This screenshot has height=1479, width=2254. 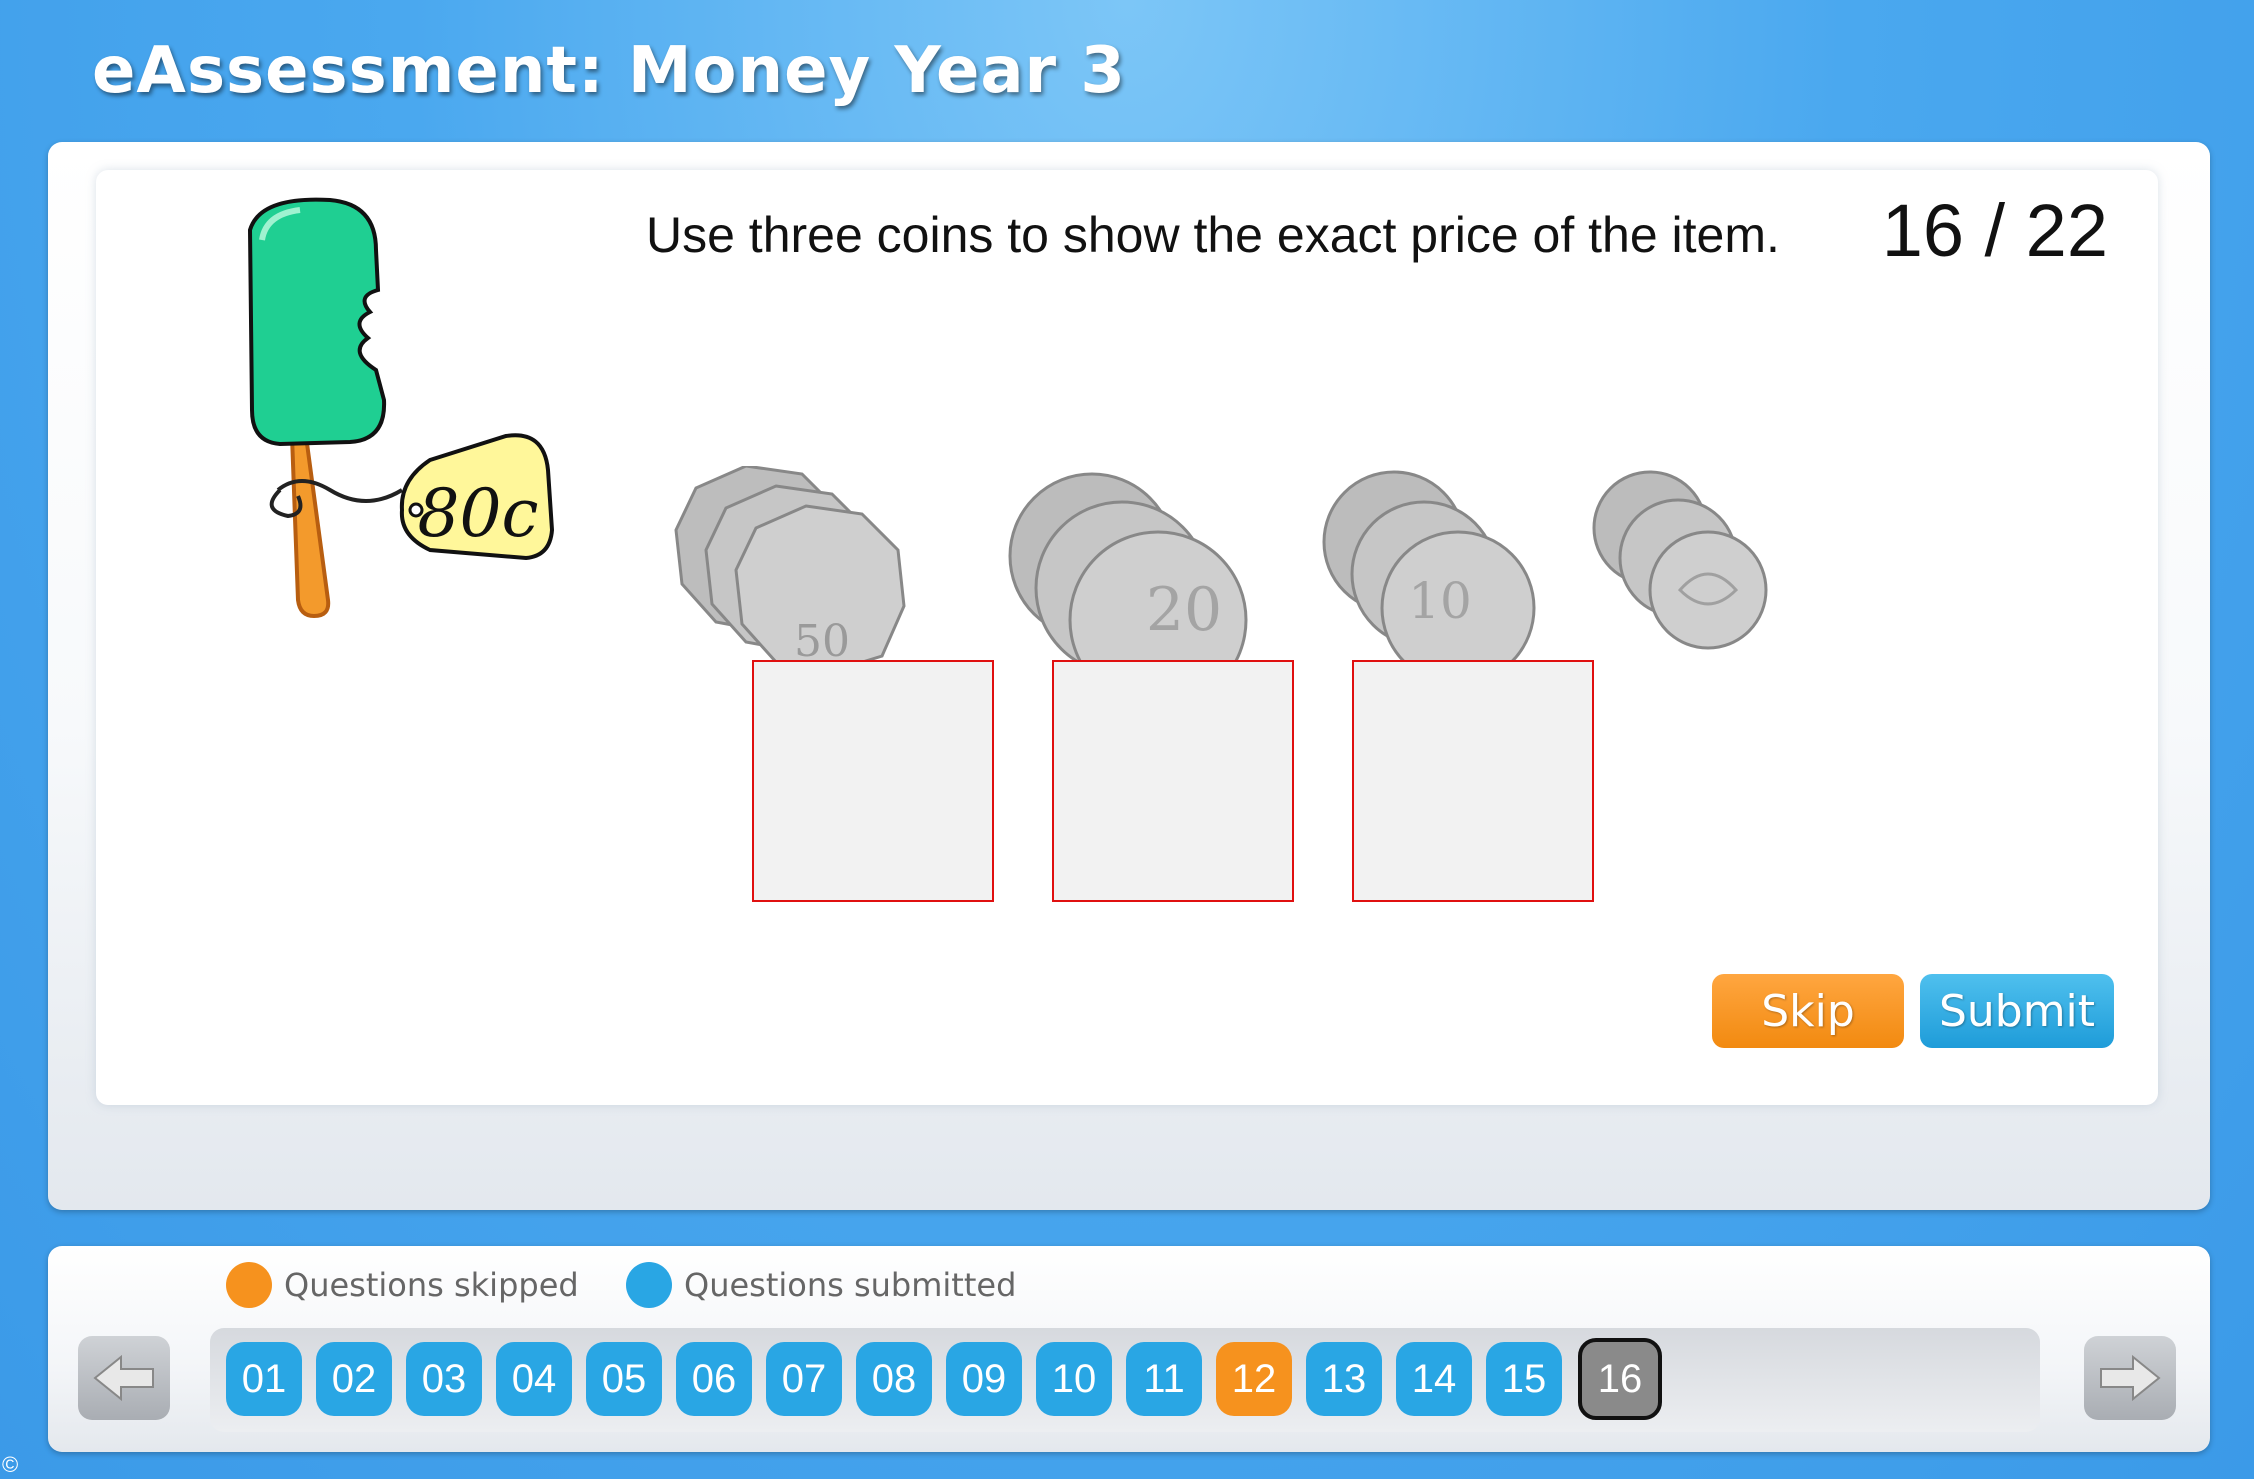 What do you see at coordinates (1620, 1379) in the screenshot?
I see `question-button-16: 16` at bounding box center [1620, 1379].